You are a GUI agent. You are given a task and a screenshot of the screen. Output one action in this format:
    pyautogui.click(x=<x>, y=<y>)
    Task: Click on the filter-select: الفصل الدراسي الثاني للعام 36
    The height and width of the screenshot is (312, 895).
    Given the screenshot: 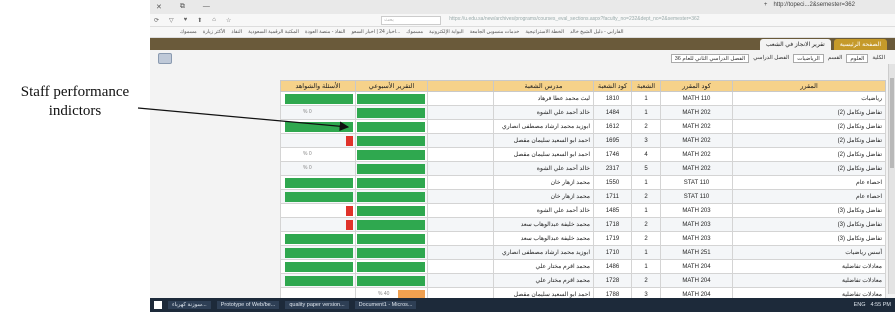 What is the action you would take?
    pyautogui.click(x=710, y=58)
    